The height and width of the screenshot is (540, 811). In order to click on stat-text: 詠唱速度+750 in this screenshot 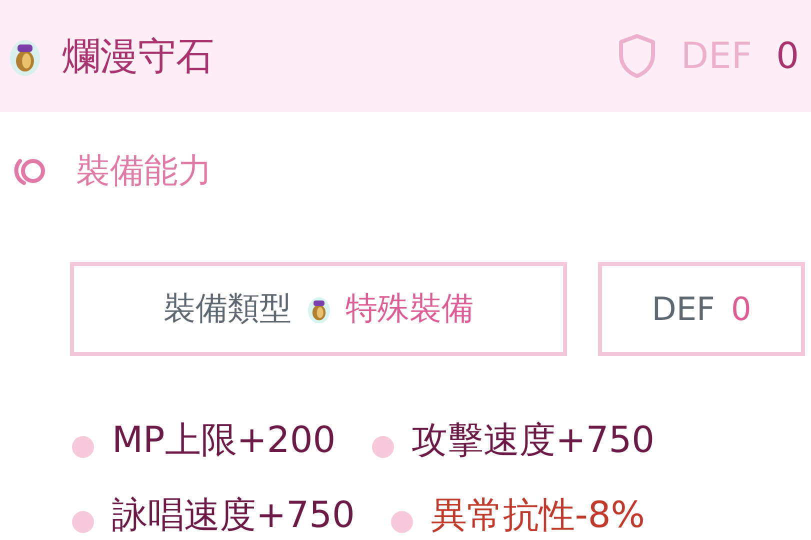, I will do `click(233, 516)`.